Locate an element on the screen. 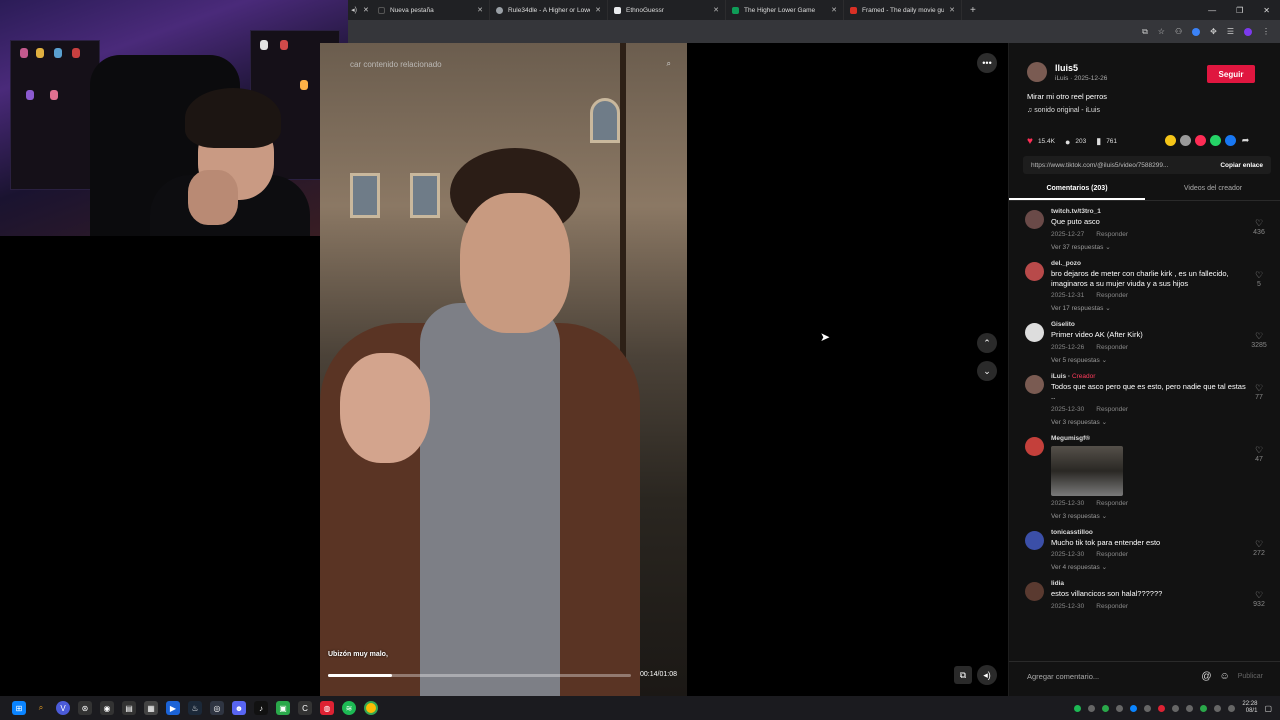  app-c-icon: C is located at coordinates (305, 708).